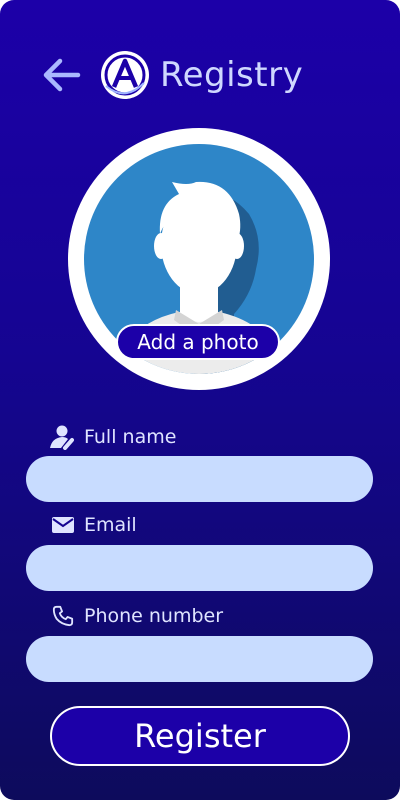  What do you see at coordinates (200, 736) in the screenshot?
I see `register-button: Register` at bounding box center [200, 736].